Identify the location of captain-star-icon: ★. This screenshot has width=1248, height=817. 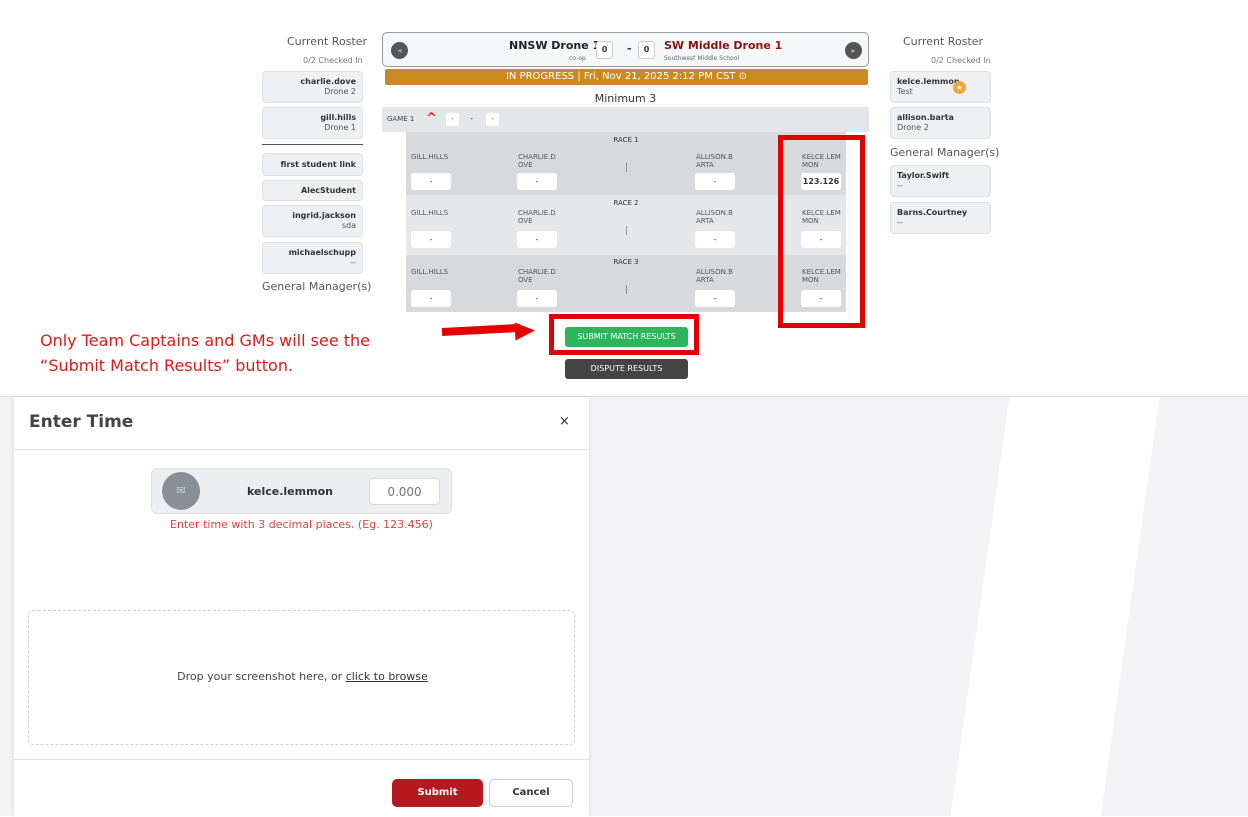
(959, 87).